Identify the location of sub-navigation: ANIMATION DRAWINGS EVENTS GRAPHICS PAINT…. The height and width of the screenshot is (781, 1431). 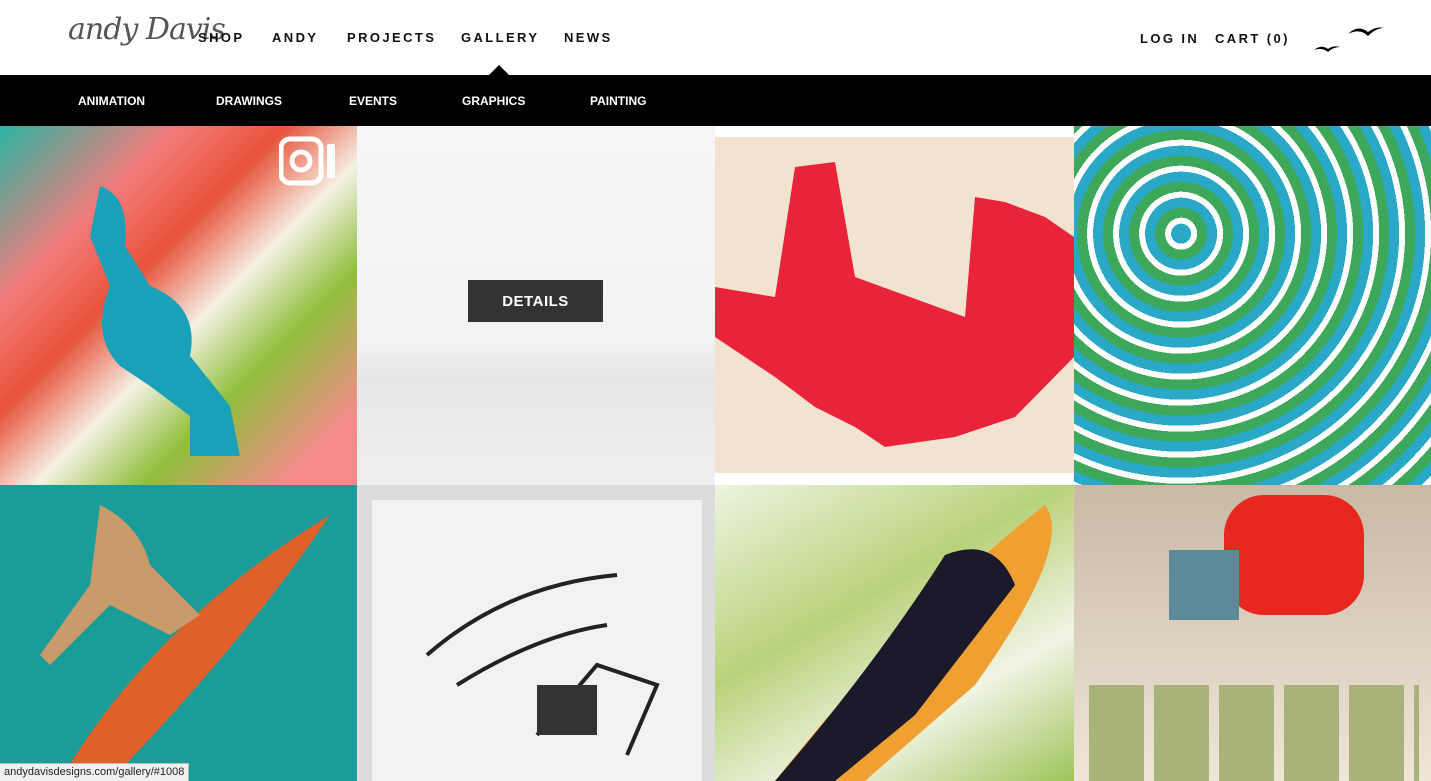
(715, 100).